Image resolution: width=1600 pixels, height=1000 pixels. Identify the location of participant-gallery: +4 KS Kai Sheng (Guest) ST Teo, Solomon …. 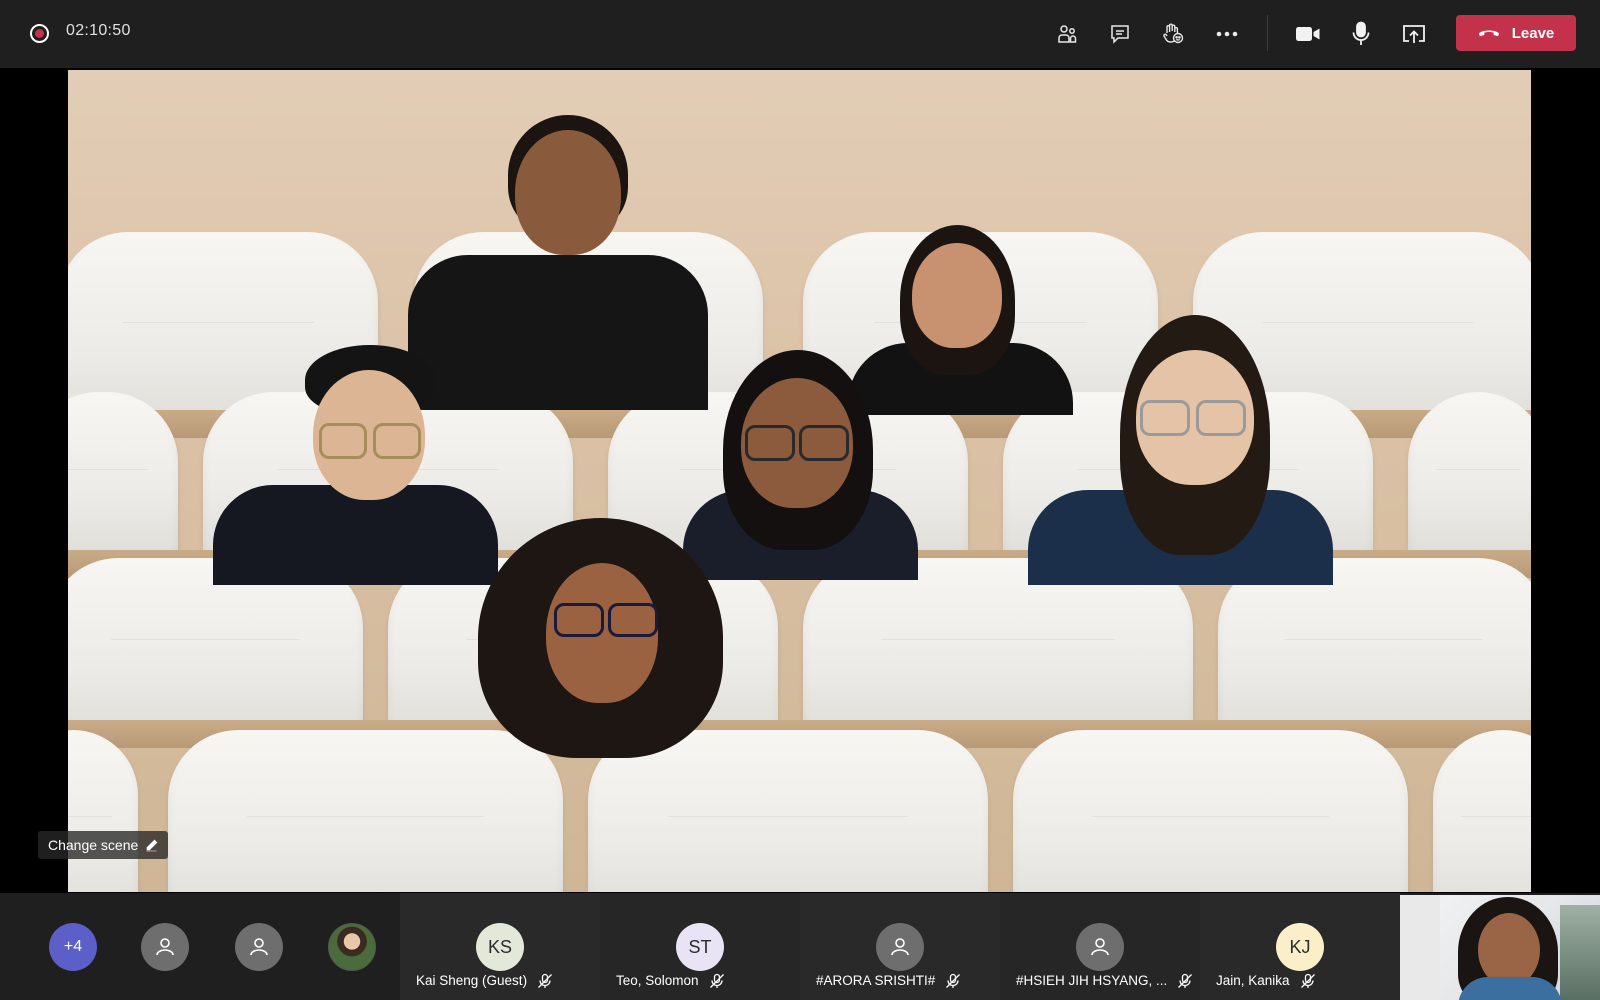
(800, 946).